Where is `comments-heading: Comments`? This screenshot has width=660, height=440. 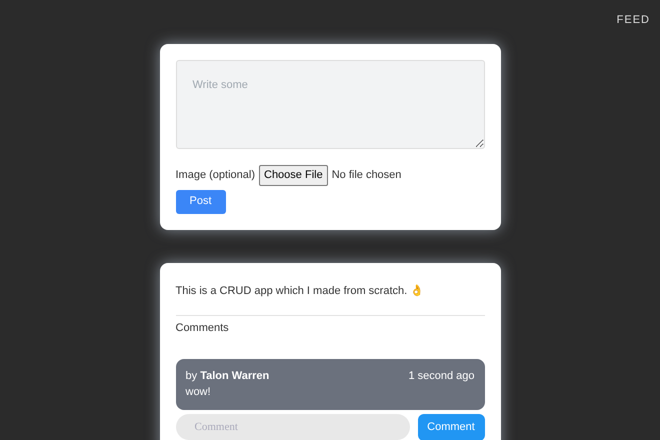
comments-heading: Comments is located at coordinates (203, 328).